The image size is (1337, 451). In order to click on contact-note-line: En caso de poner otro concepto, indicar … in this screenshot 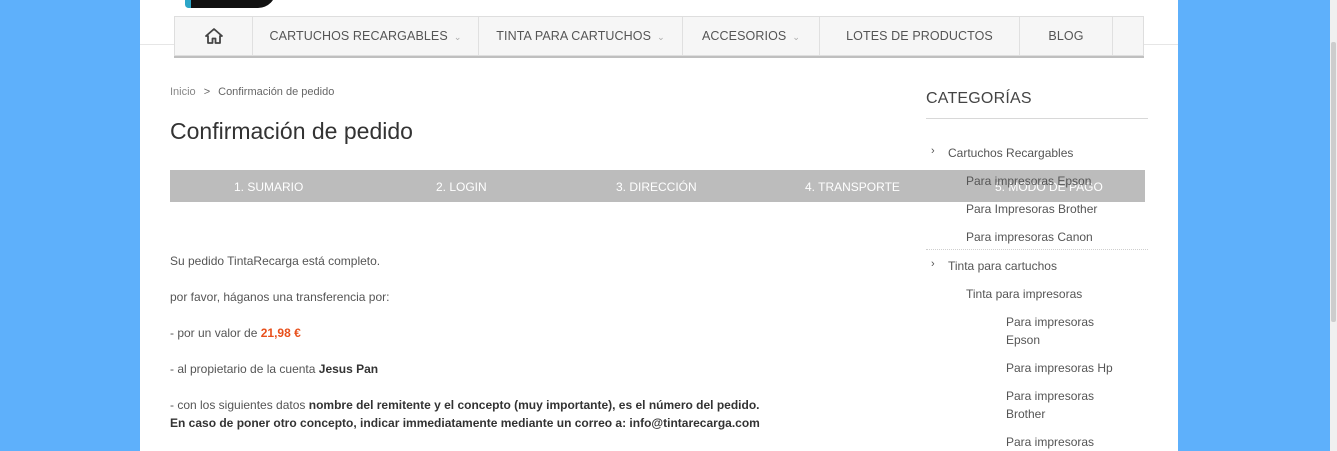, I will do `click(465, 423)`.